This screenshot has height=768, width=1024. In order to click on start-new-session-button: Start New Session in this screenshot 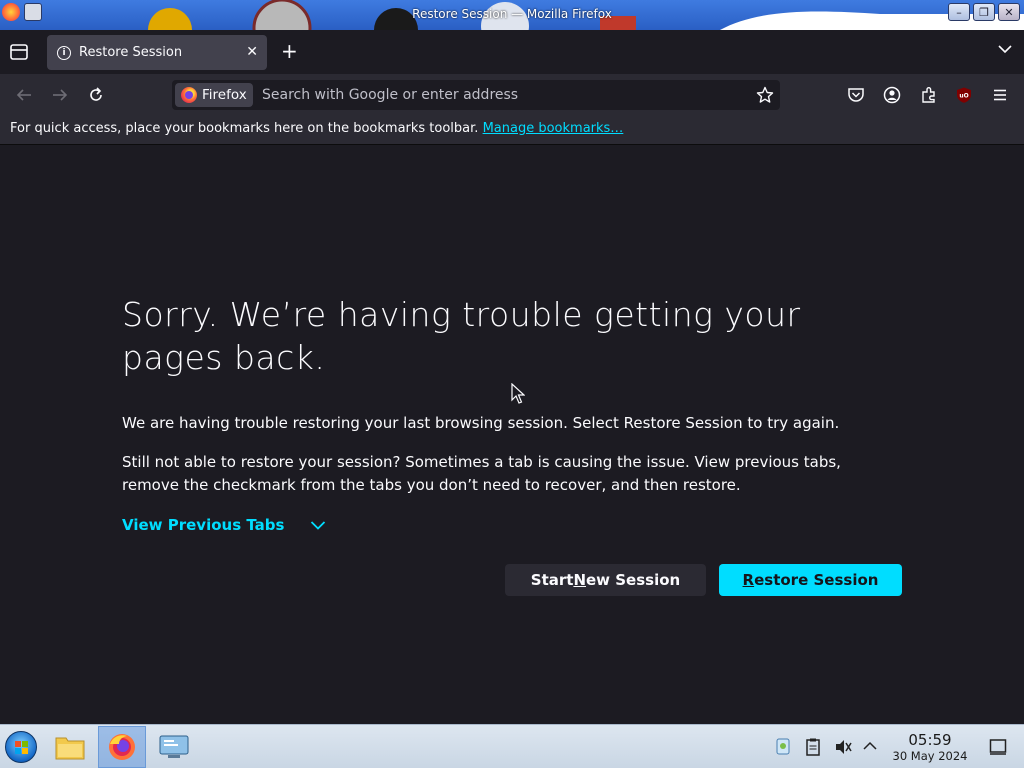, I will do `click(605, 580)`.